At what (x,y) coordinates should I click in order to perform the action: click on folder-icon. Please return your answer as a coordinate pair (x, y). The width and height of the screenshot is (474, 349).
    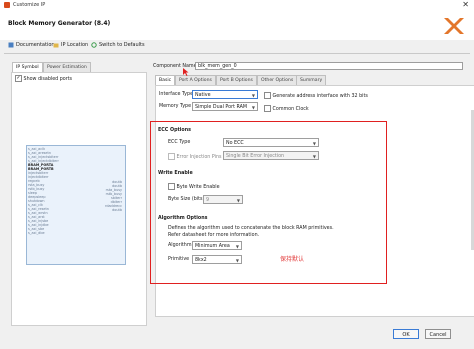
    Looking at the image, I should click on (56, 45).